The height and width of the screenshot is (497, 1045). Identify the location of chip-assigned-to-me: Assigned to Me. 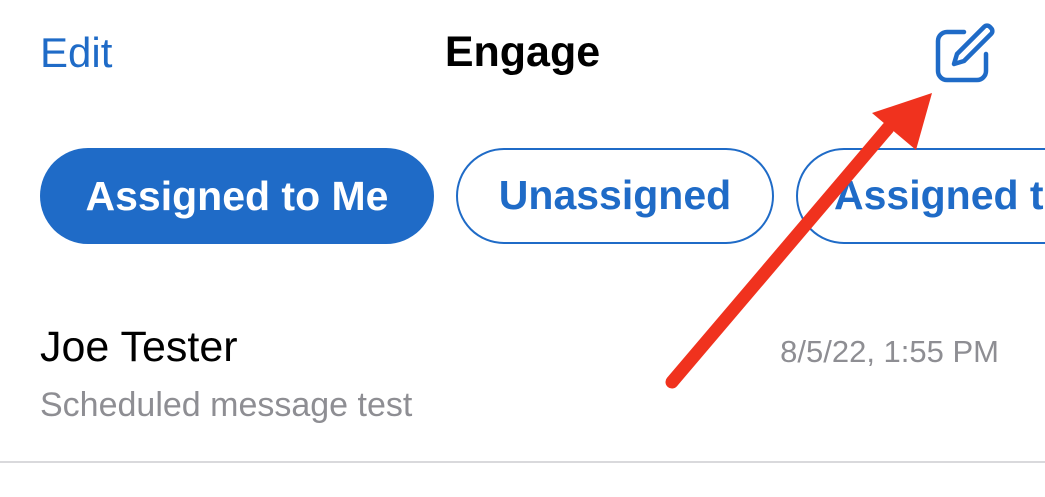
(237, 196).